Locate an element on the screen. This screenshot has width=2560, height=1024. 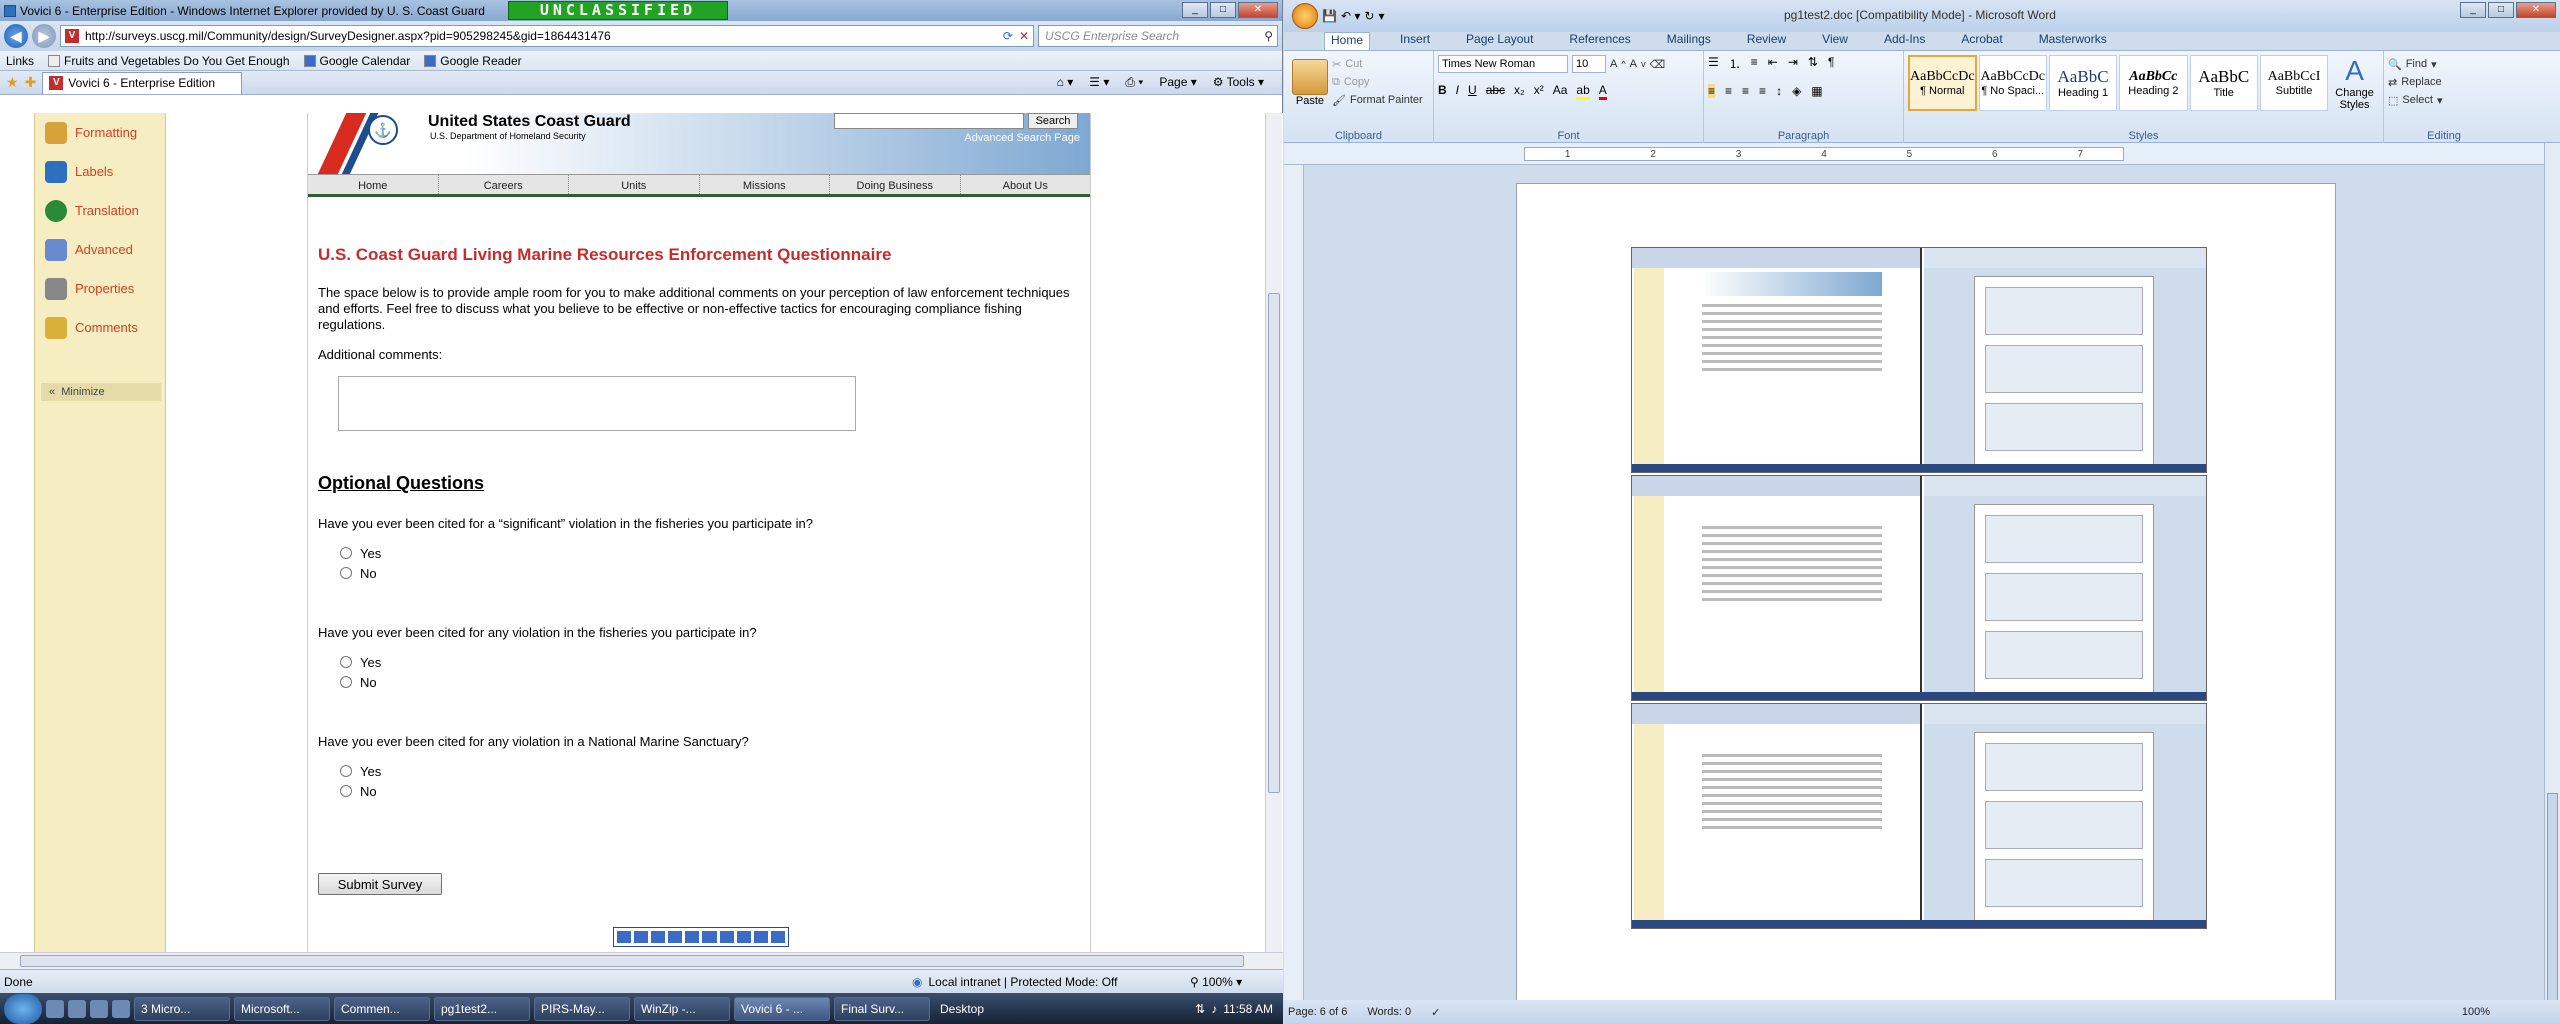
link-item: Fruits and Vegetables Do You Get Enough is located at coordinates (169, 61).